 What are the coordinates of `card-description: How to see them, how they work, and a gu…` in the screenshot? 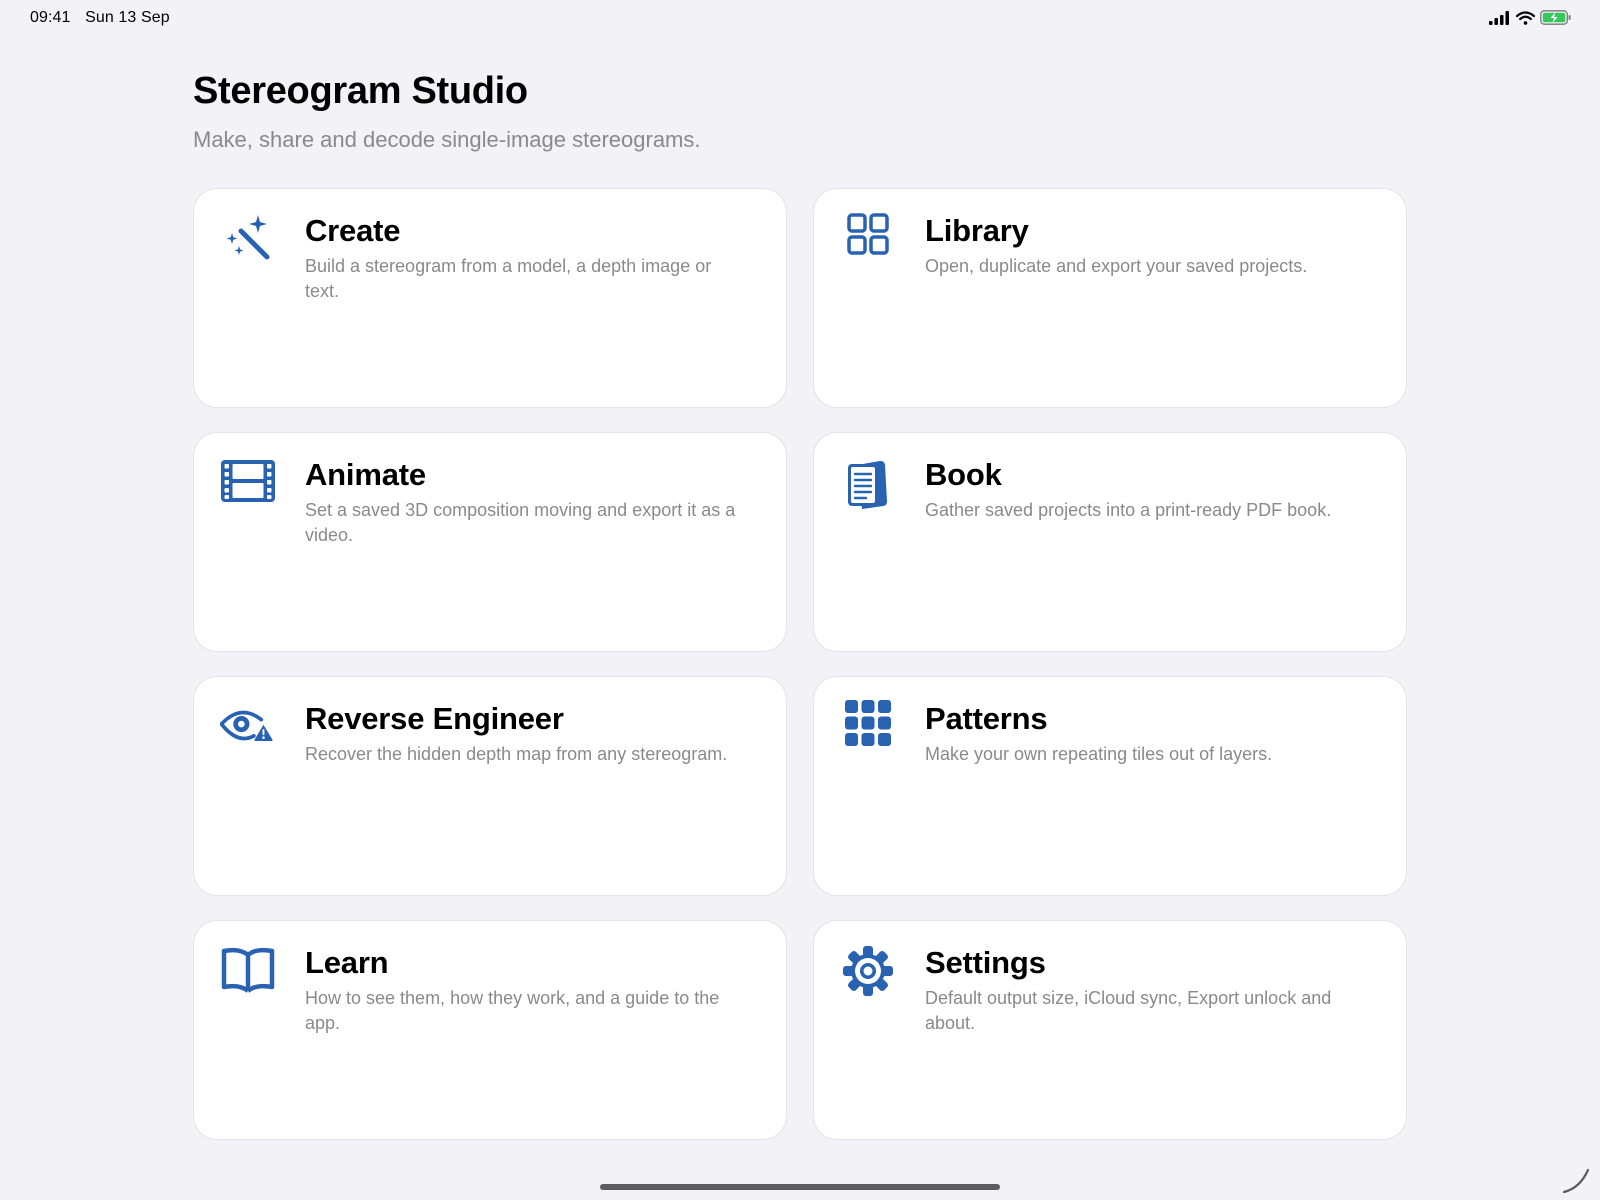 It's located at (512, 1010).